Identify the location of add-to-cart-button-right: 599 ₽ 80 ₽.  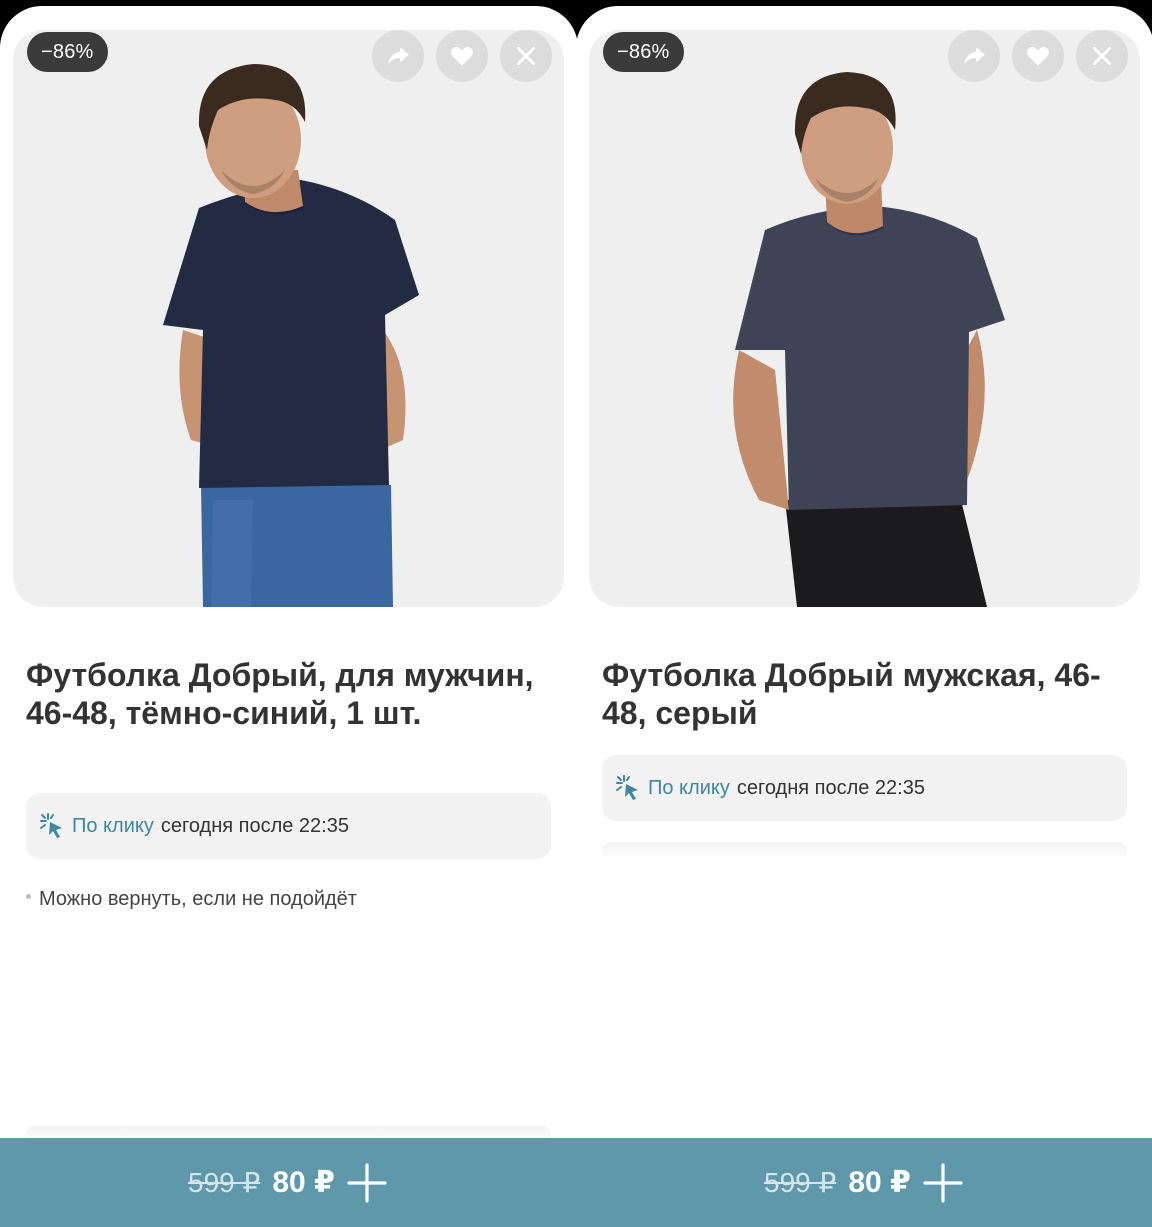
(863, 1182).